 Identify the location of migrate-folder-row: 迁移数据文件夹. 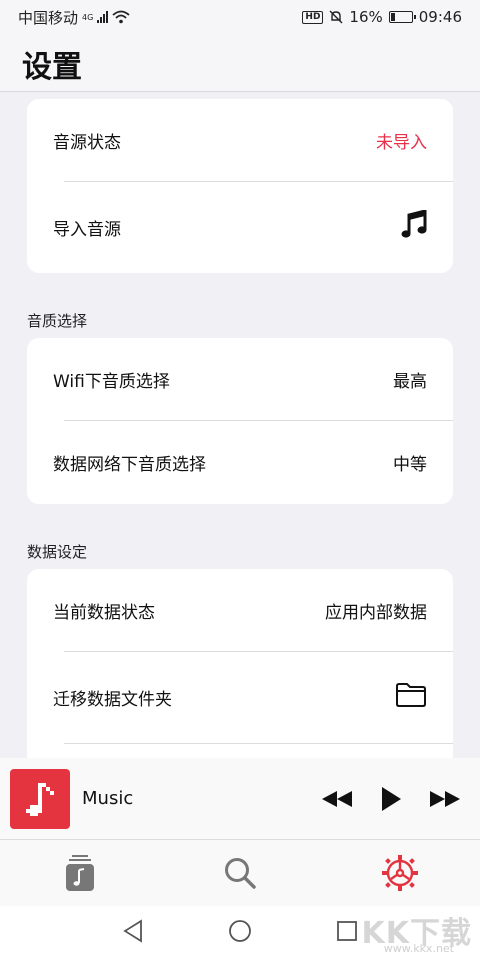
(240, 697).